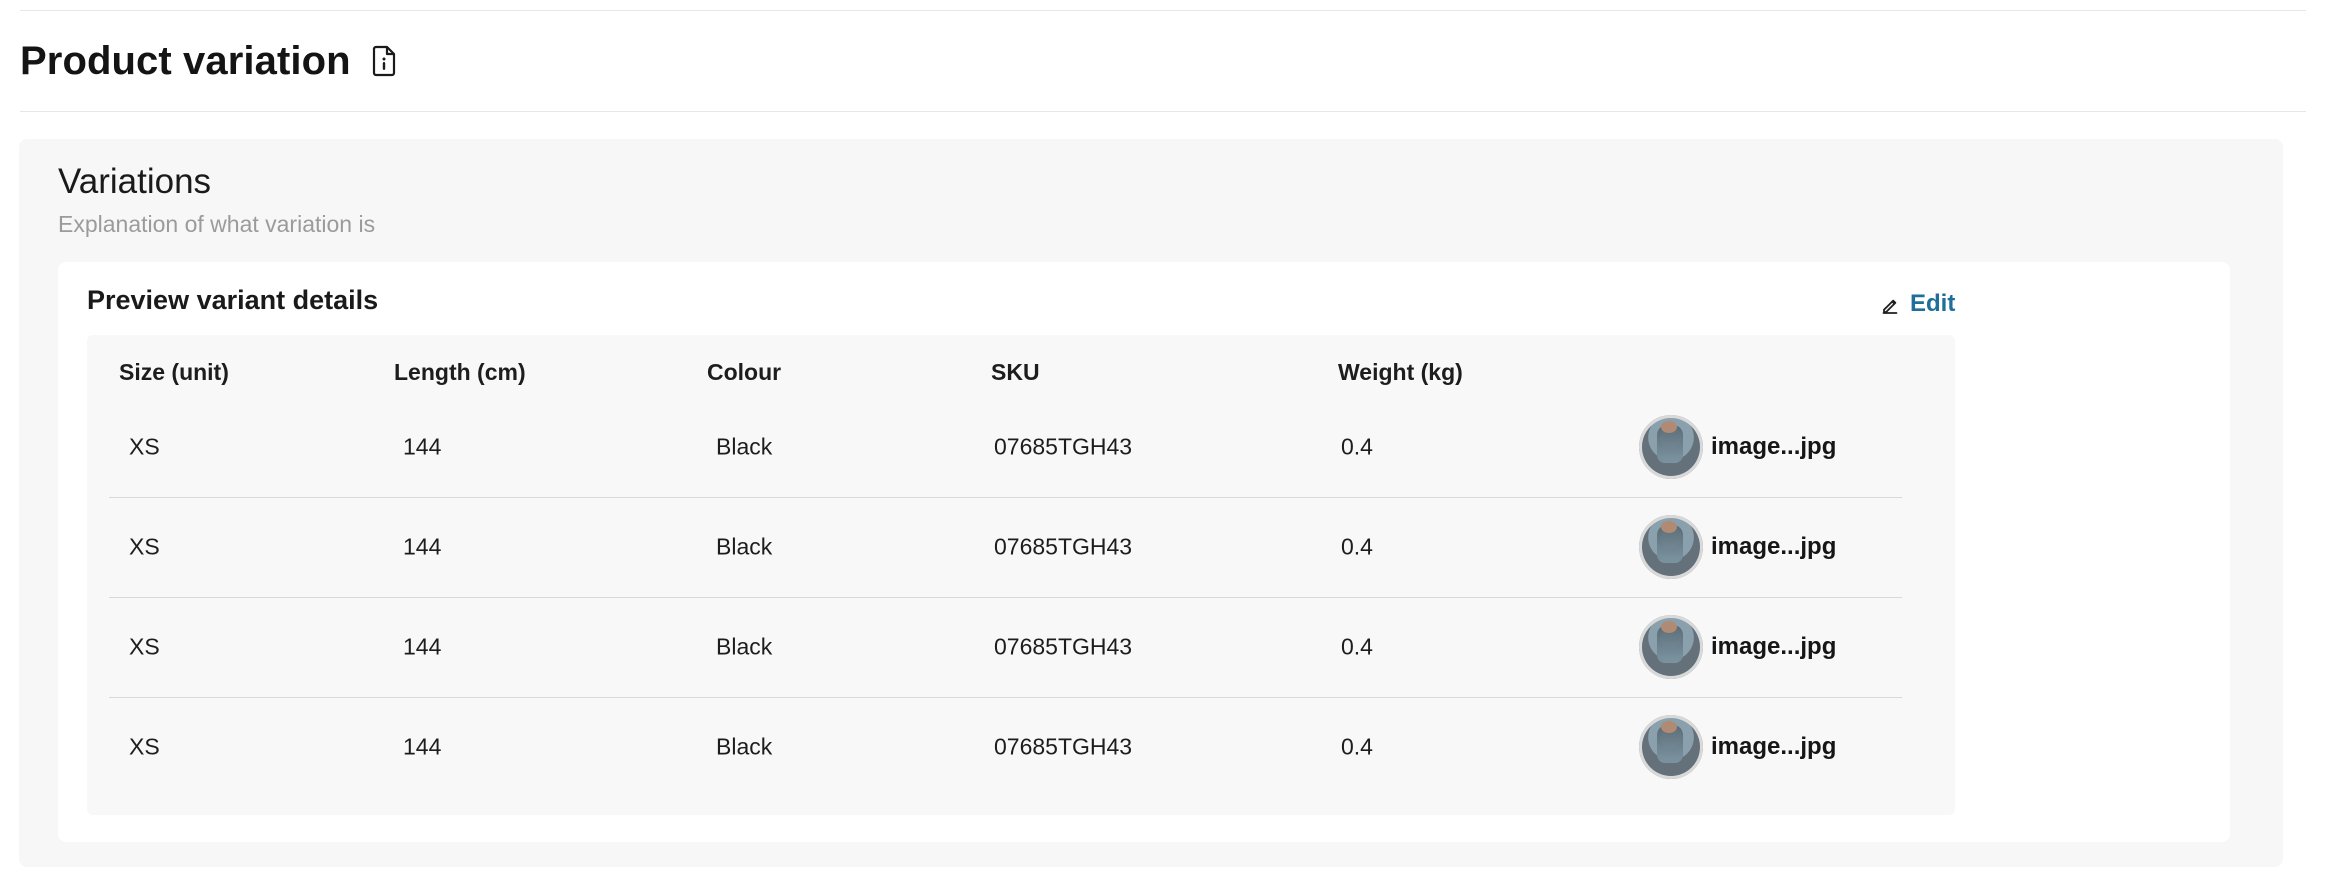 The image size is (2332, 878). I want to click on section-subtitle: Explanation of what variation is, so click(217, 224).